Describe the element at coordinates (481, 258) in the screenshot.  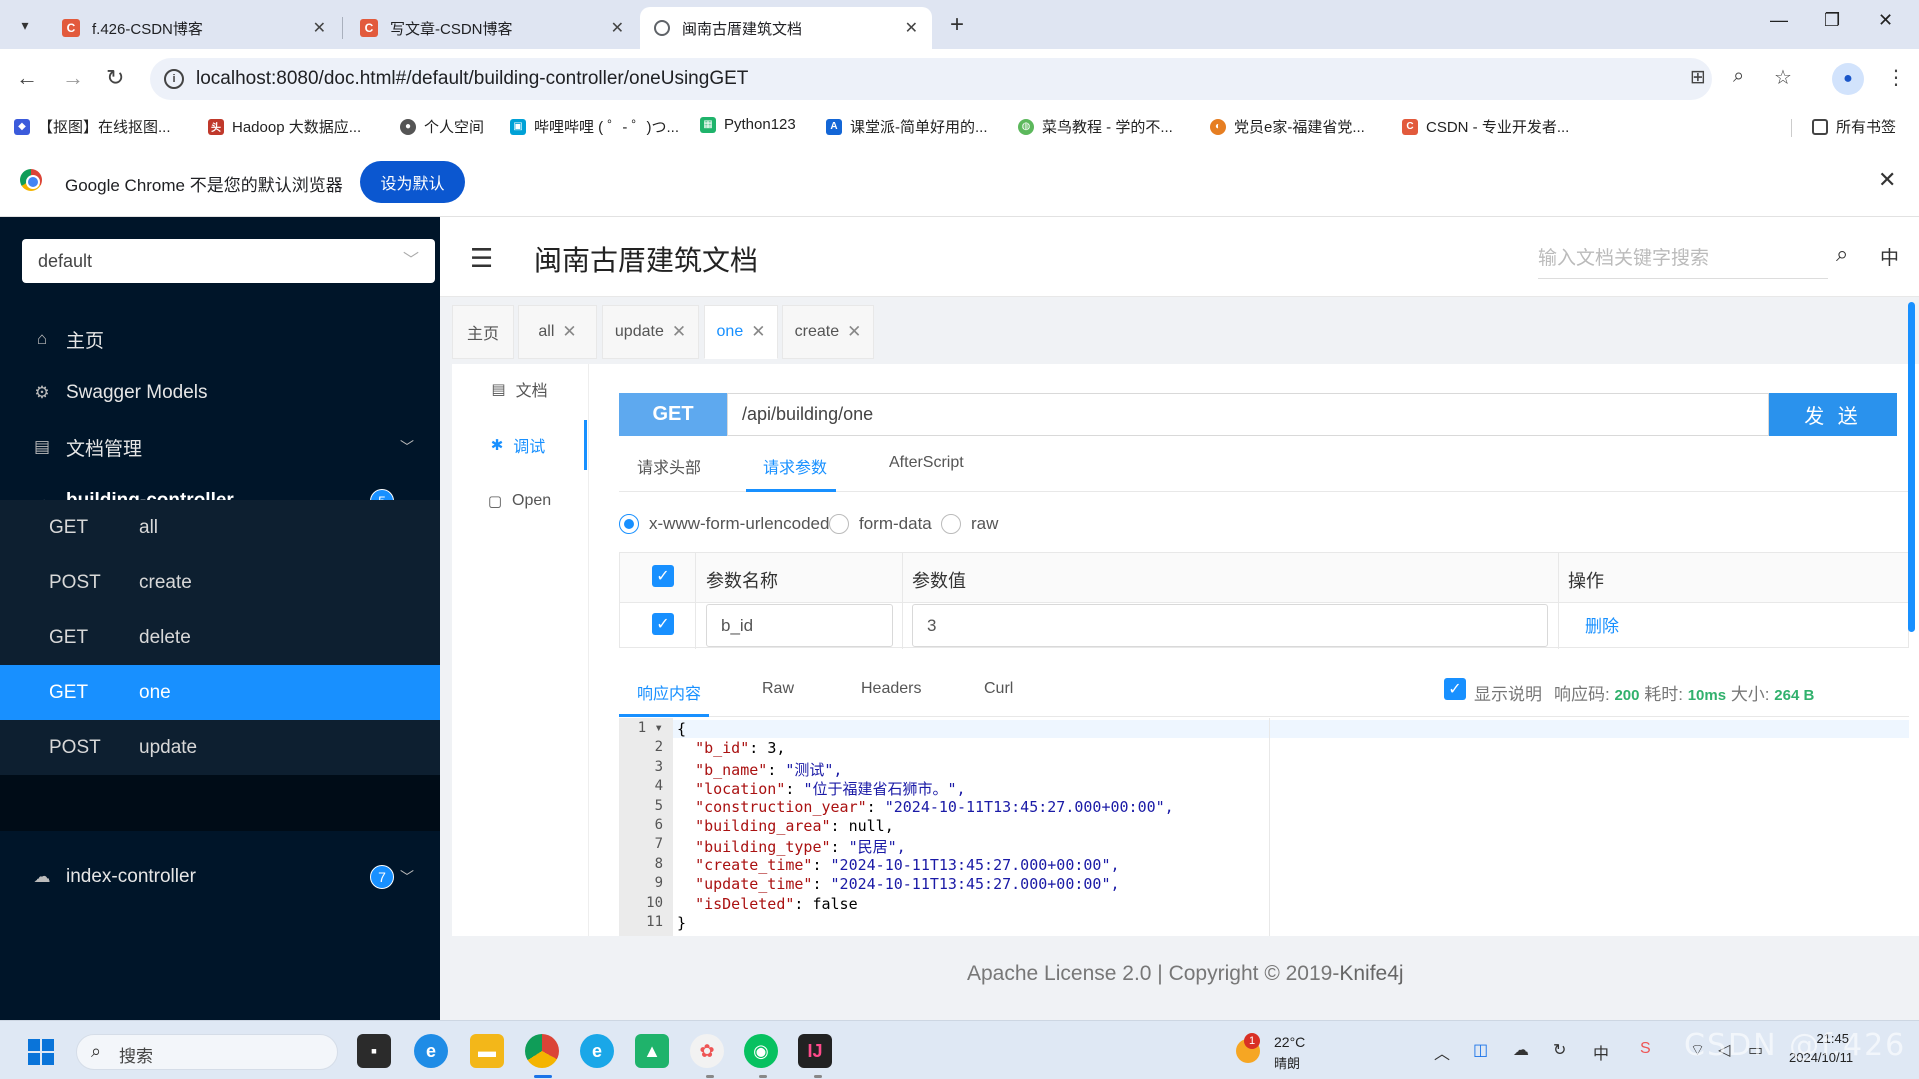
I see `menu-fold-icon: ☰` at that location.